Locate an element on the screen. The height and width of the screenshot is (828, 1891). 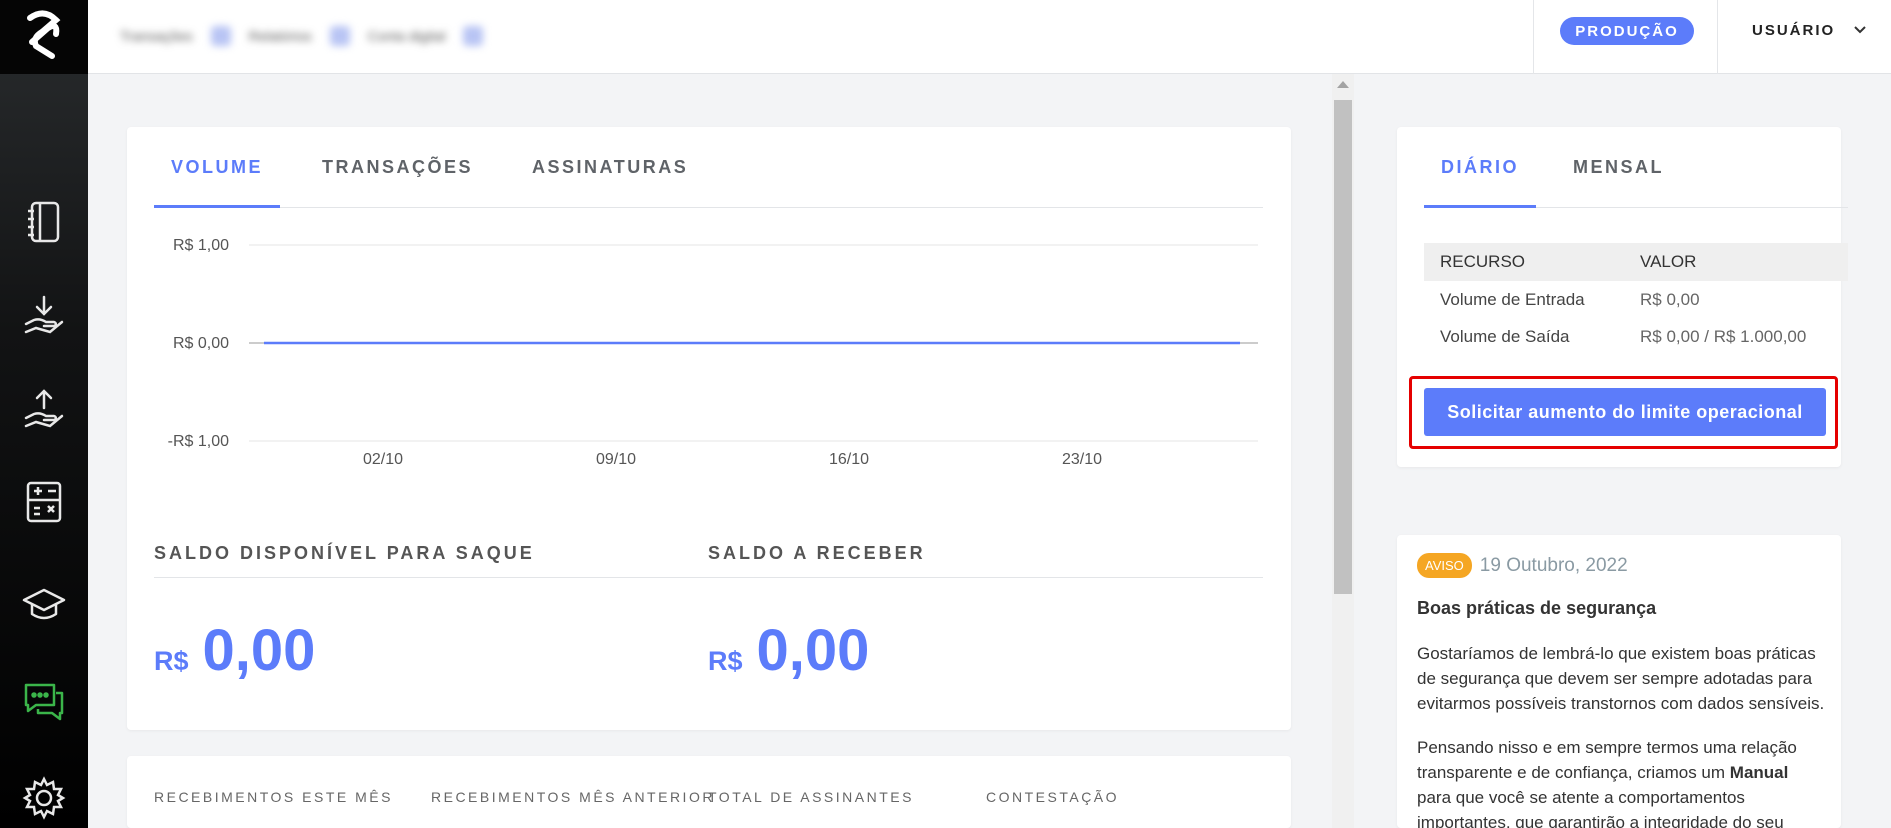
resource-value: R$ 0,00 is located at coordinates (1670, 299).